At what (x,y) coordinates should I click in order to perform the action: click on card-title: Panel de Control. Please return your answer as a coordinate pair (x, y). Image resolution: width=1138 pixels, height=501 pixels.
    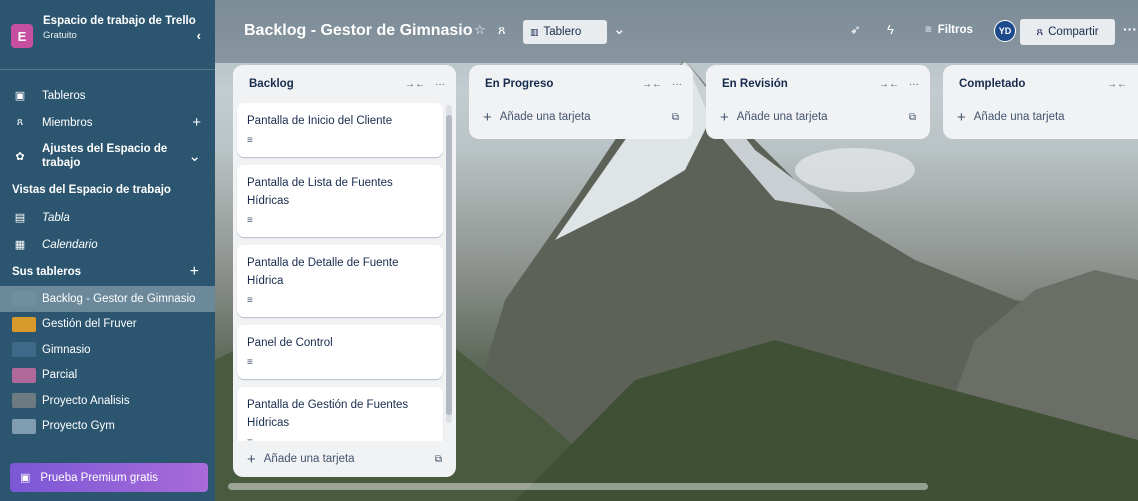
    Looking at the image, I should click on (290, 343).